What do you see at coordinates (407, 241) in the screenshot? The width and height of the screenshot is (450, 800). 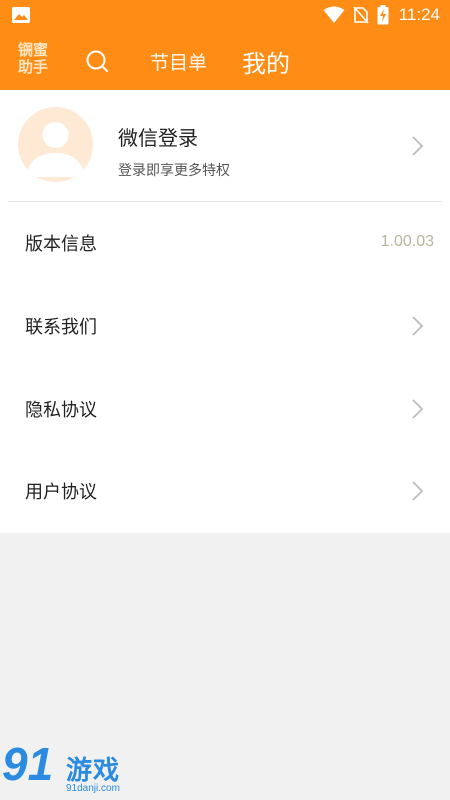 I see `version-number: 1.00.03` at bounding box center [407, 241].